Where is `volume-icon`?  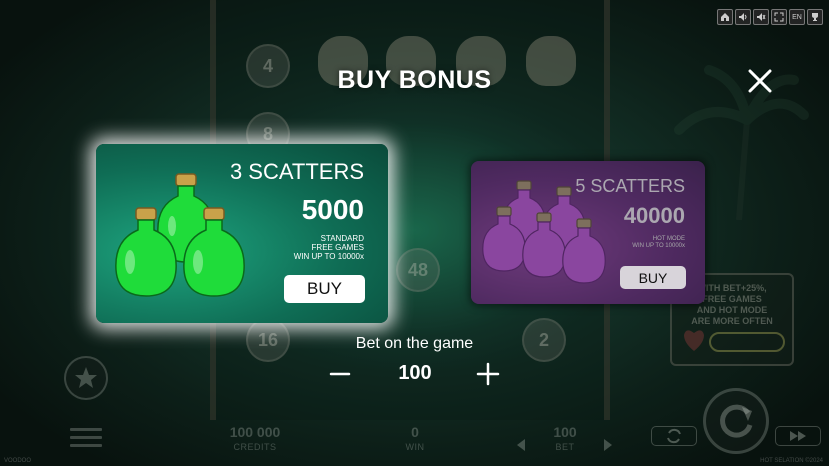
volume-icon is located at coordinates (743, 17).